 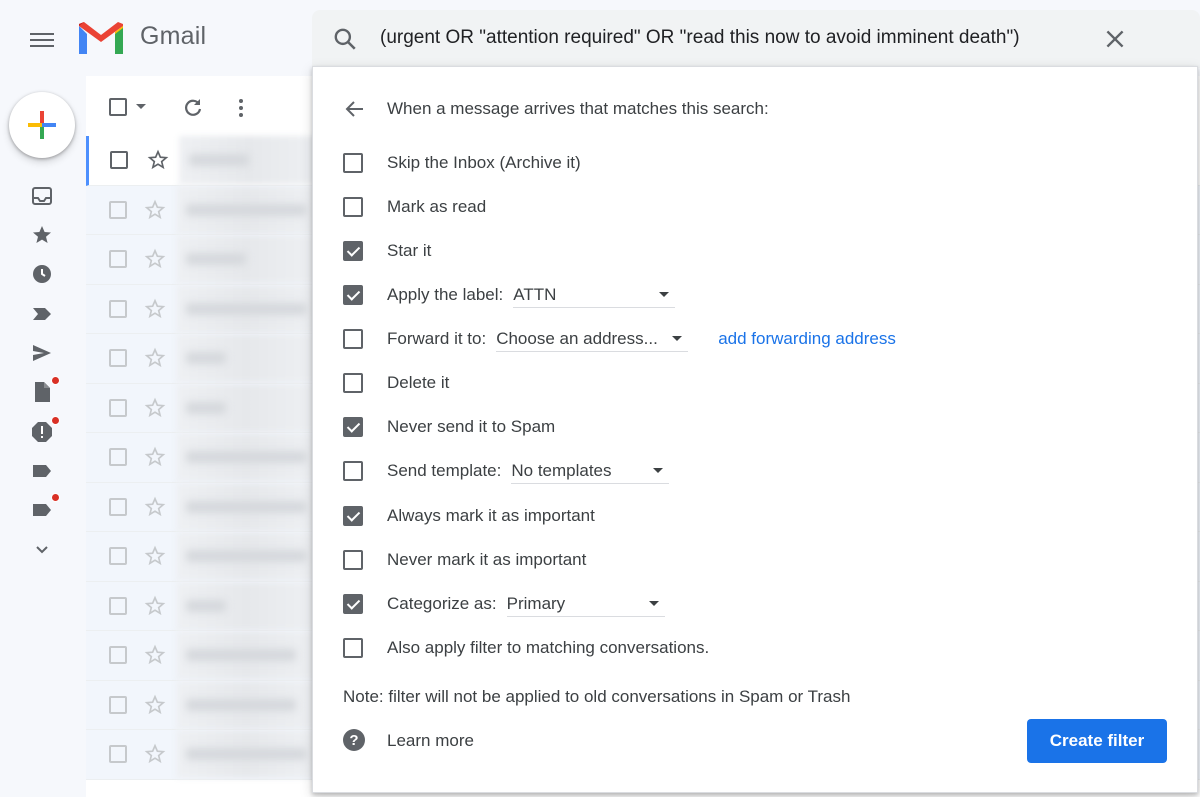 What do you see at coordinates (353, 516) in the screenshot?
I see `always-important-checkbox` at bounding box center [353, 516].